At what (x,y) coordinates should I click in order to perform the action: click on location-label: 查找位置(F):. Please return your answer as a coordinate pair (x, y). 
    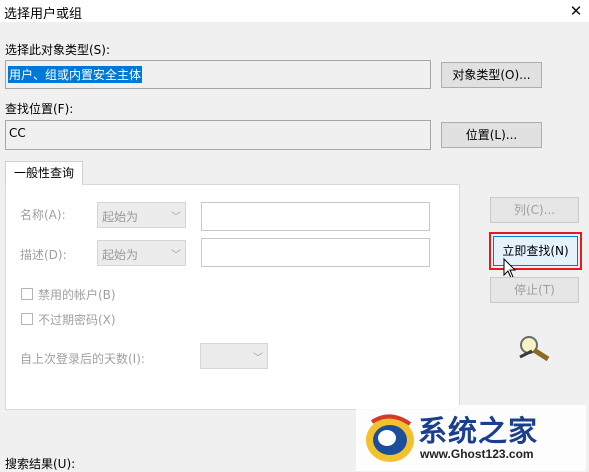
    Looking at the image, I should click on (39, 109).